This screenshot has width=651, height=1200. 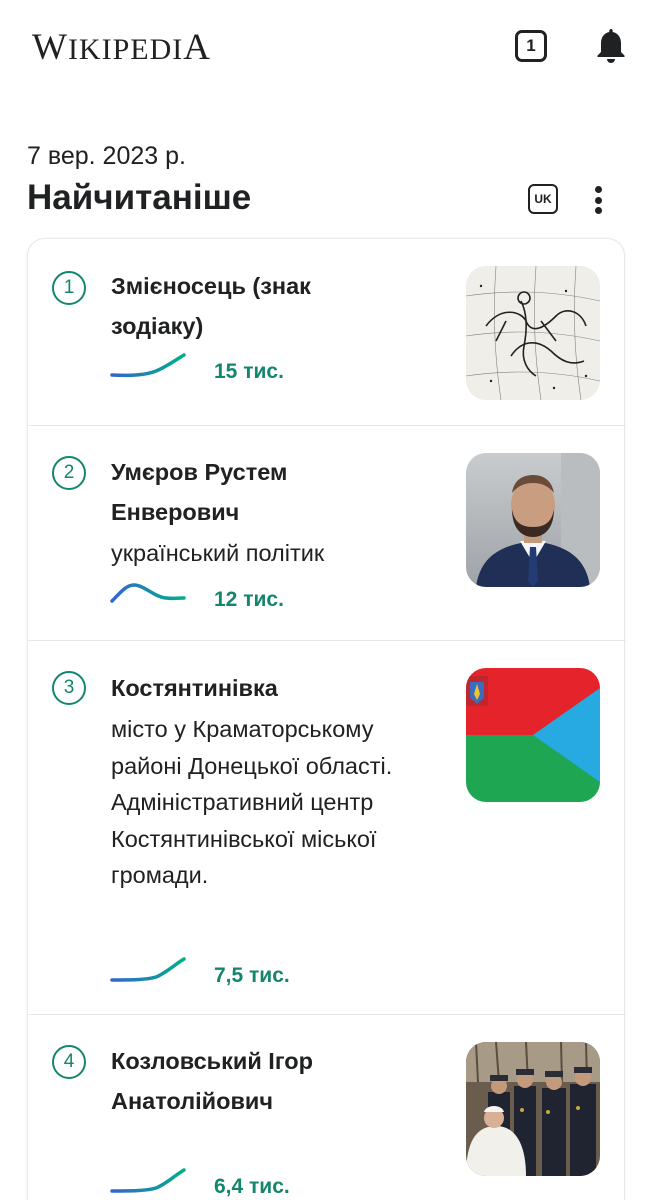 What do you see at coordinates (598, 200) in the screenshot?
I see `overflow-menu-icon` at bounding box center [598, 200].